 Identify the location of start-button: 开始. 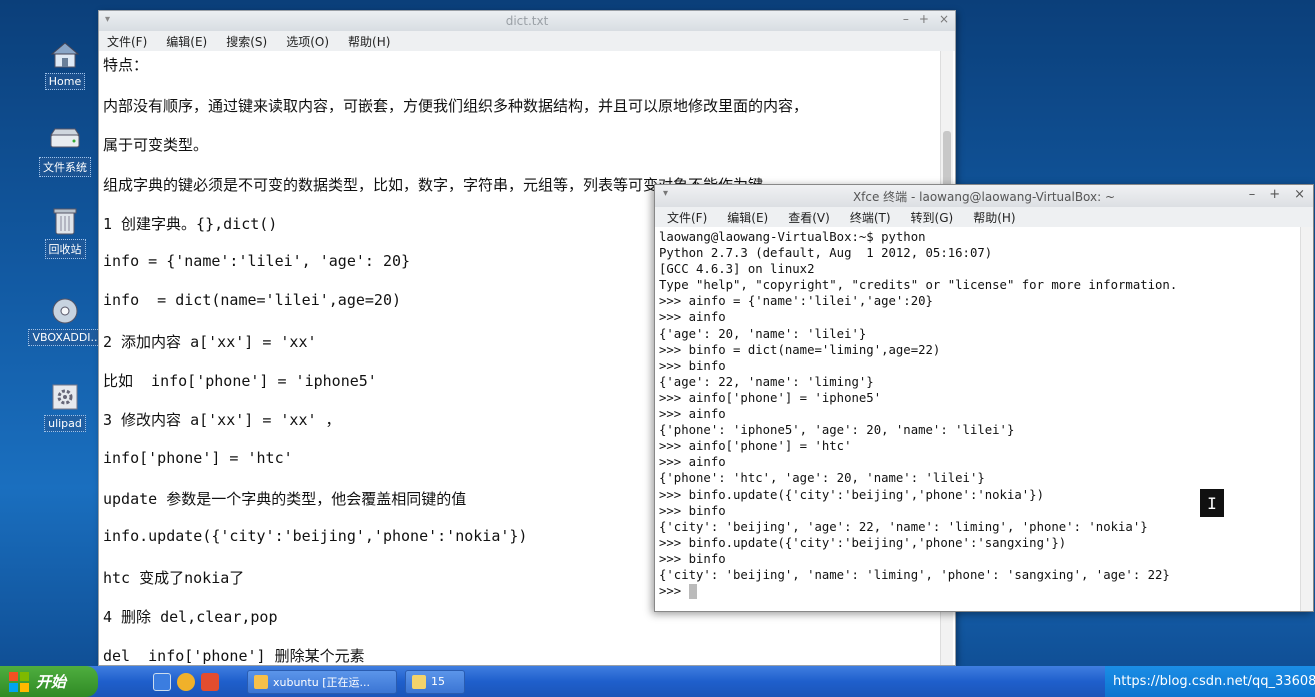
(49, 681).